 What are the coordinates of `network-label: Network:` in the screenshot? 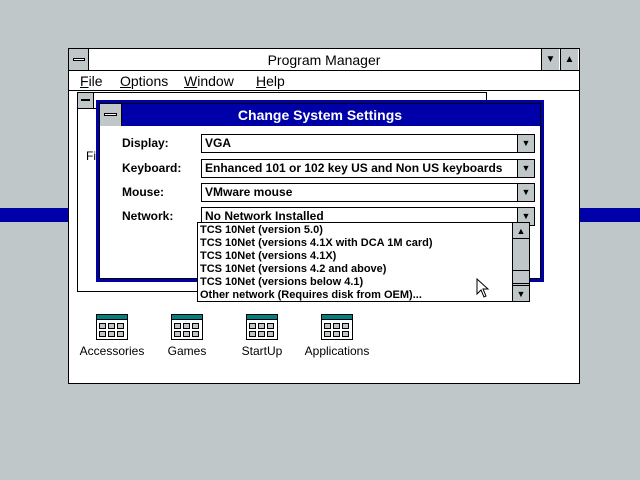 It's located at (148, 216).